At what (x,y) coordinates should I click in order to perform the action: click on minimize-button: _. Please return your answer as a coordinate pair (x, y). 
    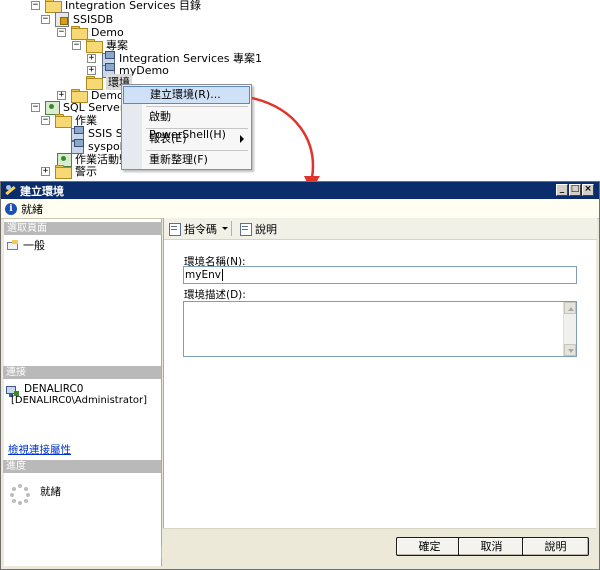
    Looking at the image, I should click on (562, 190).